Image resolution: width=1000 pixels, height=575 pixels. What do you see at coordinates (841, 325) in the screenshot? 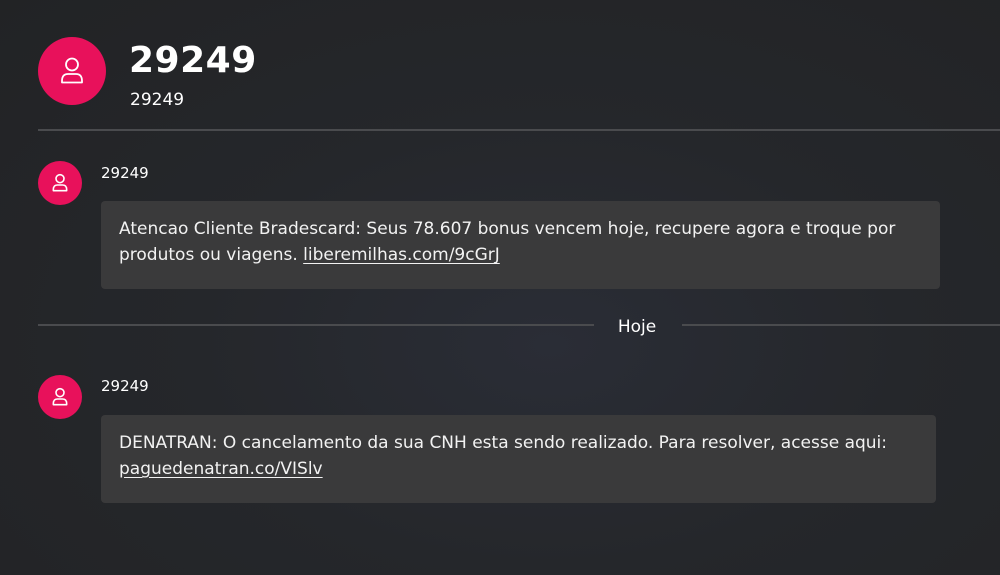
I see `date-divider-right` at bounding box center [841, 325].